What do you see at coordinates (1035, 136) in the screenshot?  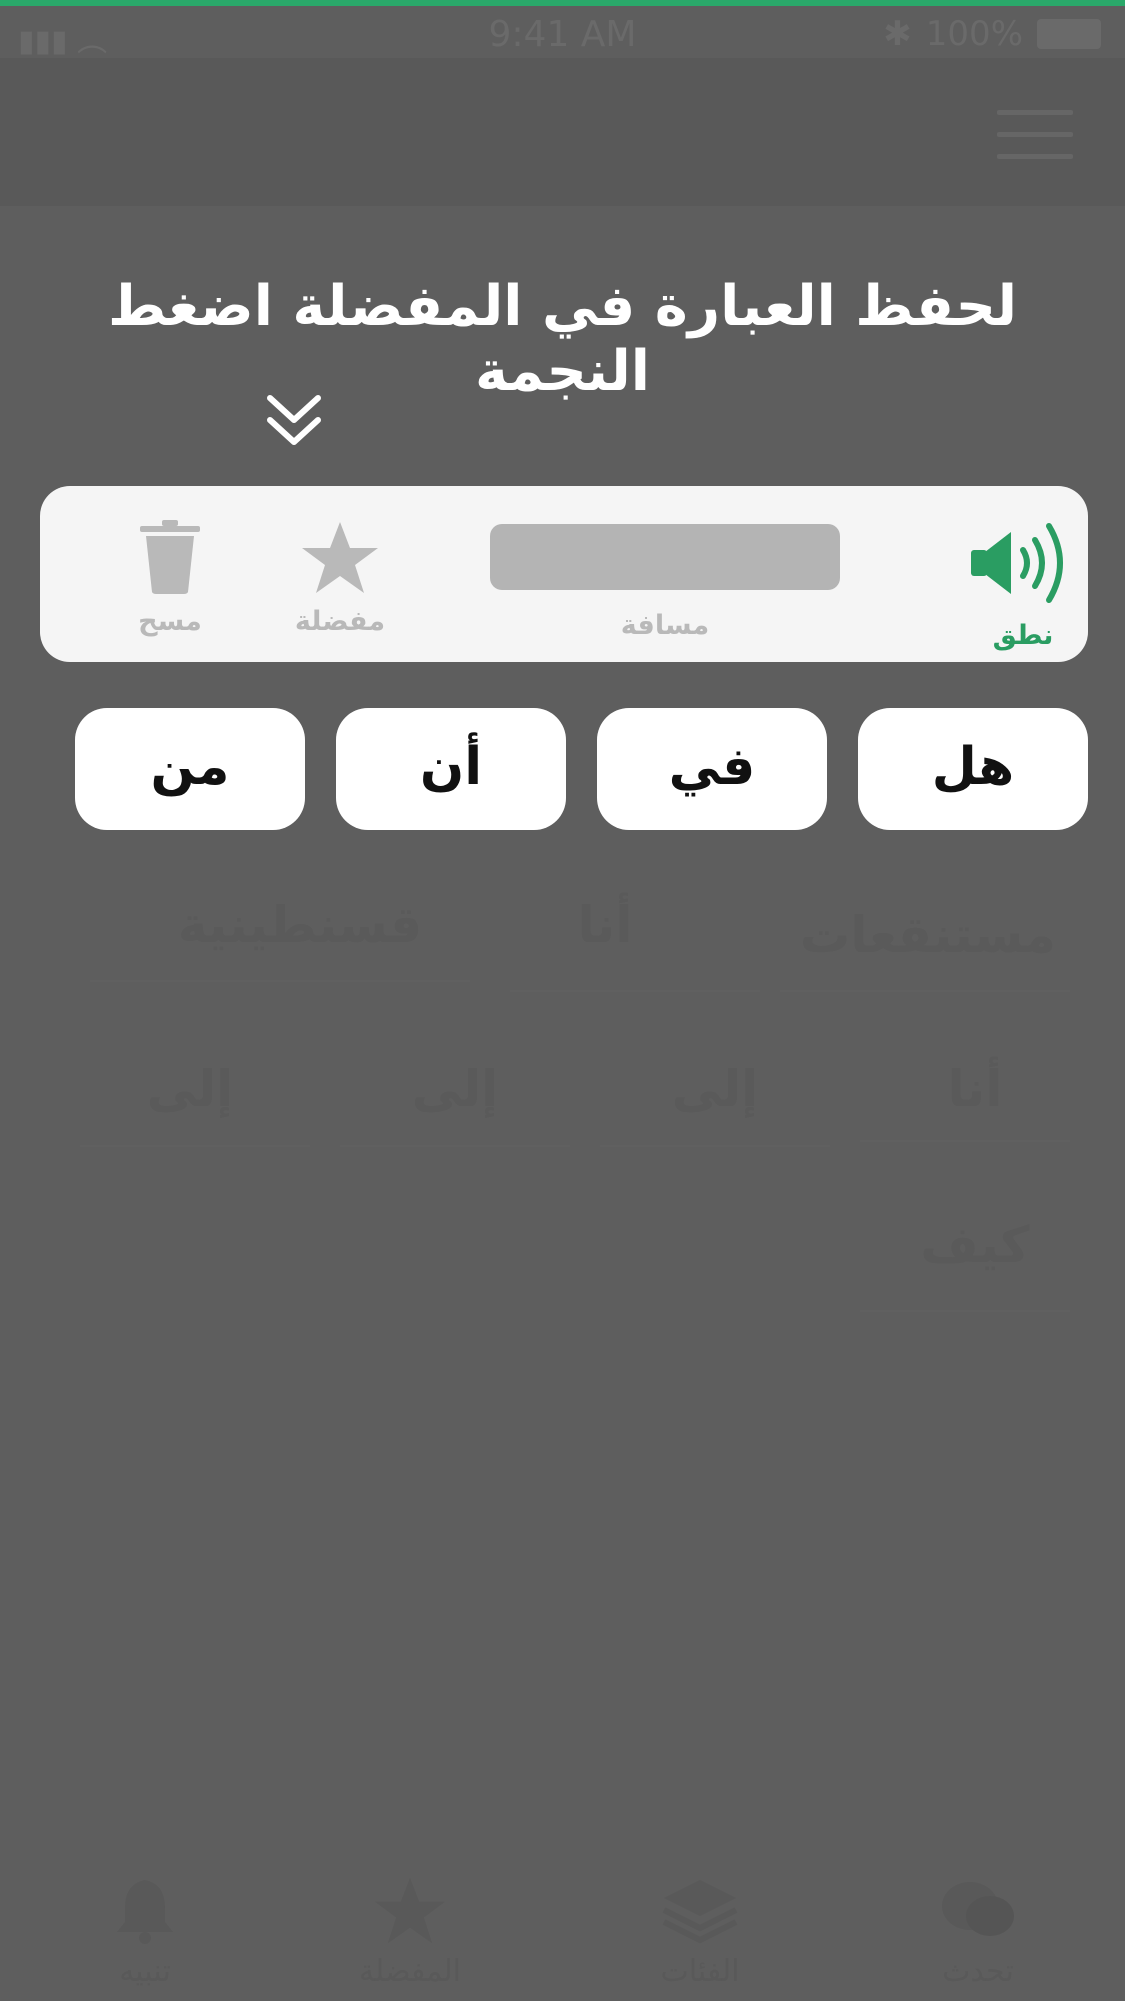 I see `menu-icon` at bounding box center [1035, 136].